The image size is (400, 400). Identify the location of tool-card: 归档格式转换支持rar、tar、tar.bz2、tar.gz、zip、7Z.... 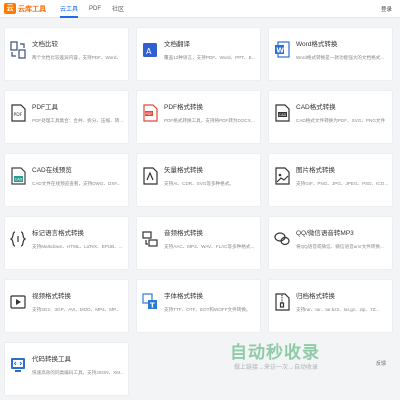
(330, 306).